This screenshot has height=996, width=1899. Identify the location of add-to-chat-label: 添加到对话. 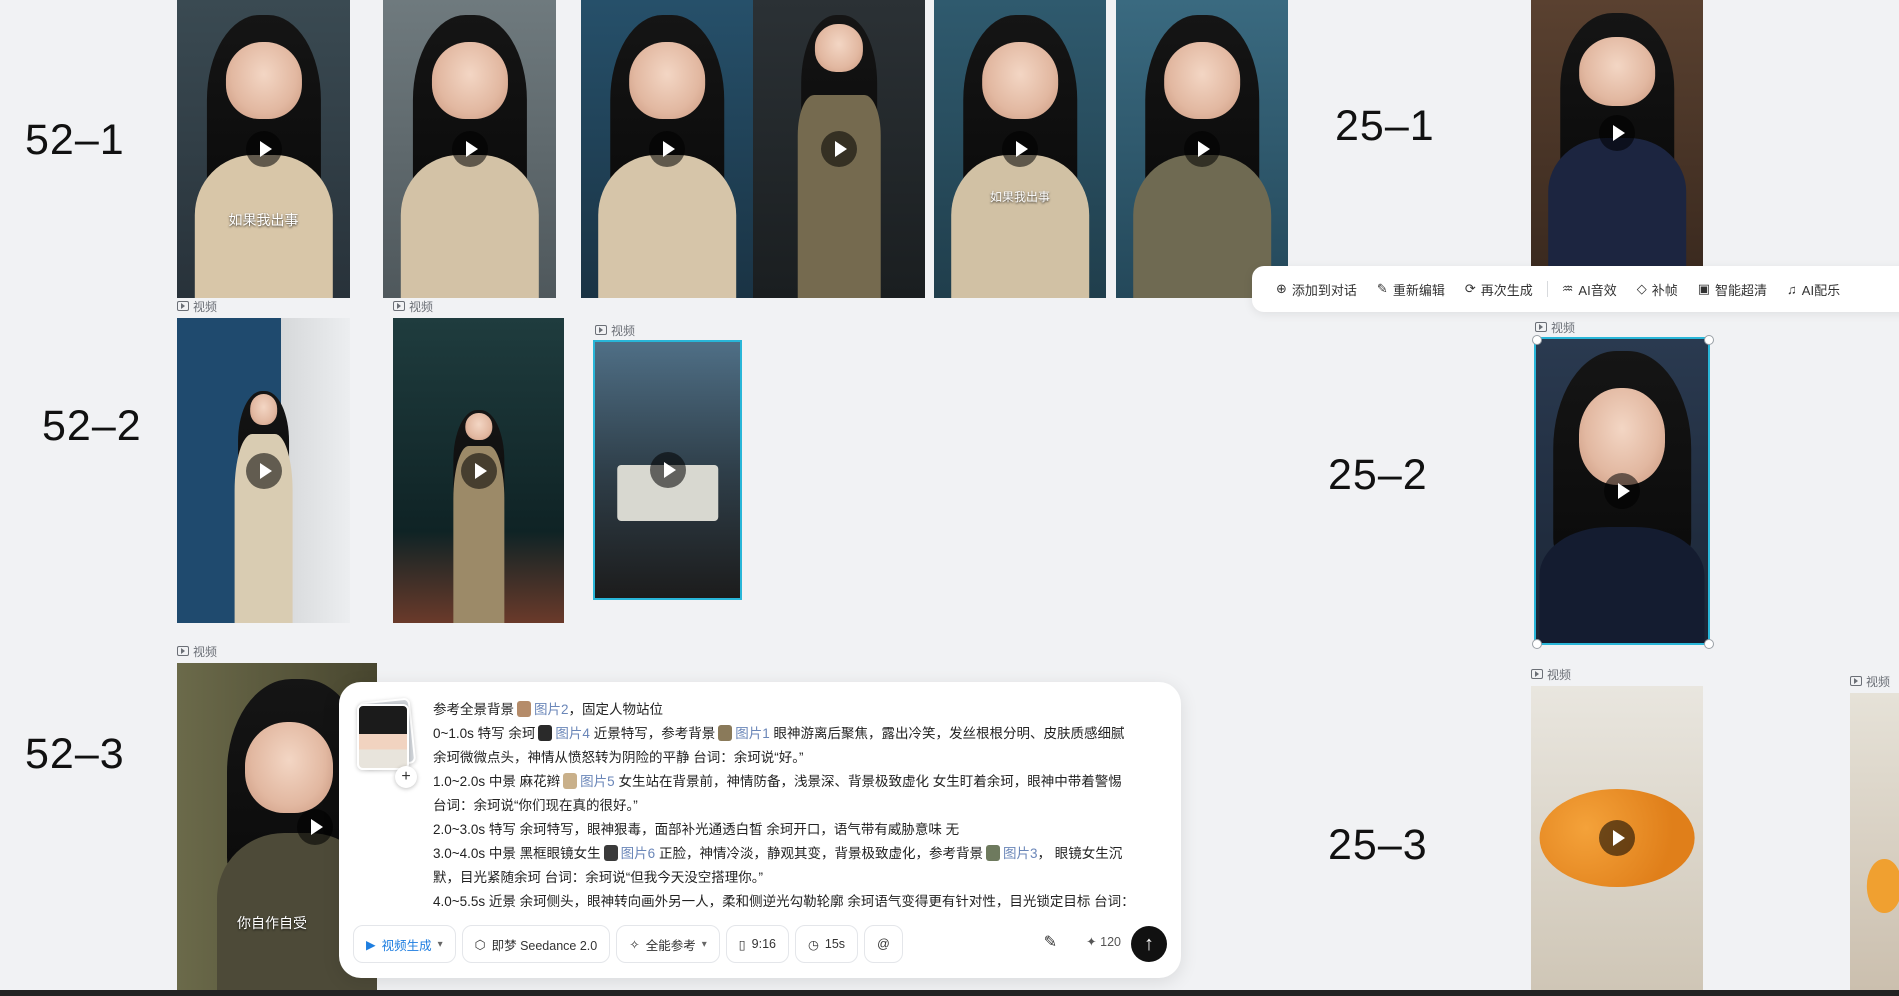
(1324, 290).